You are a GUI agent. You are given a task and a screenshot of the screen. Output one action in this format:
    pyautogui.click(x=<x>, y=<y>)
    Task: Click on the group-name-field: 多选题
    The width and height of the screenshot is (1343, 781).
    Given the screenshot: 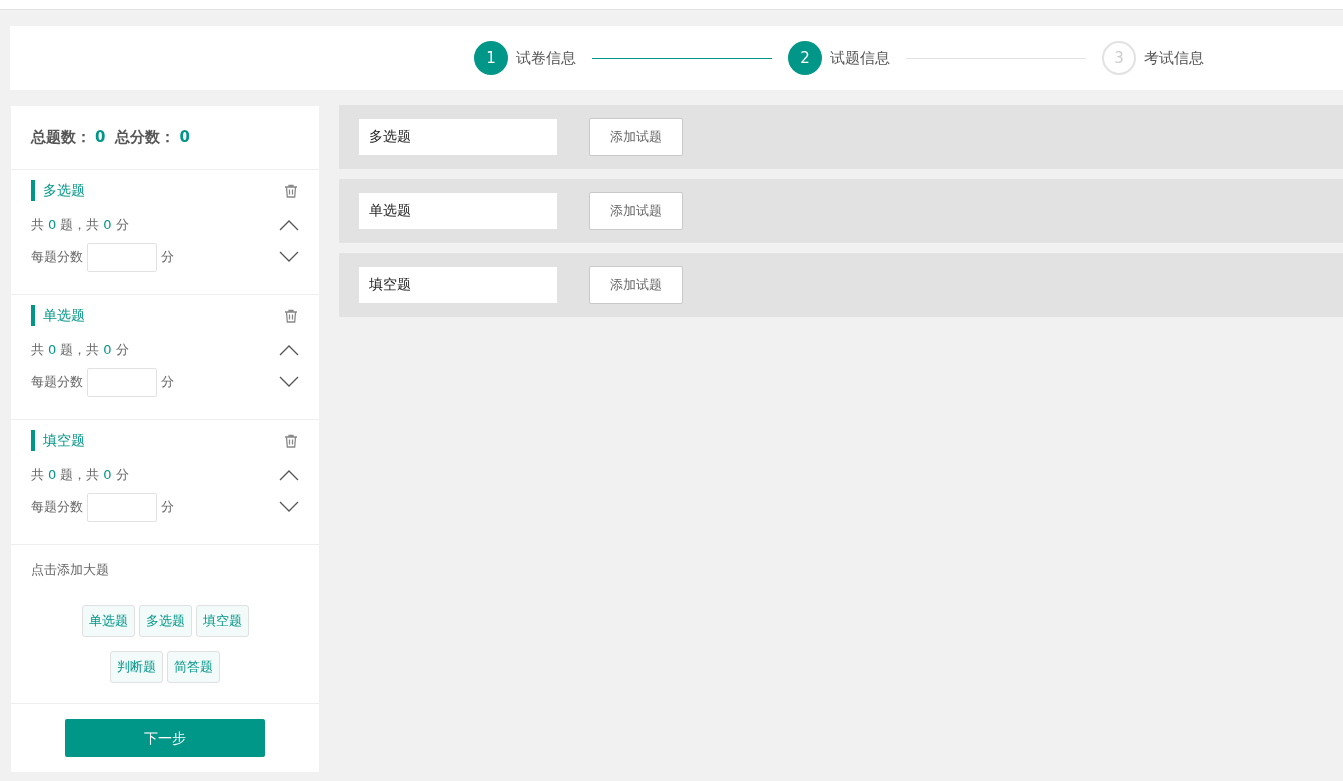 What is the action you would take?
    pyautogui.click(x=458, y=137)
    